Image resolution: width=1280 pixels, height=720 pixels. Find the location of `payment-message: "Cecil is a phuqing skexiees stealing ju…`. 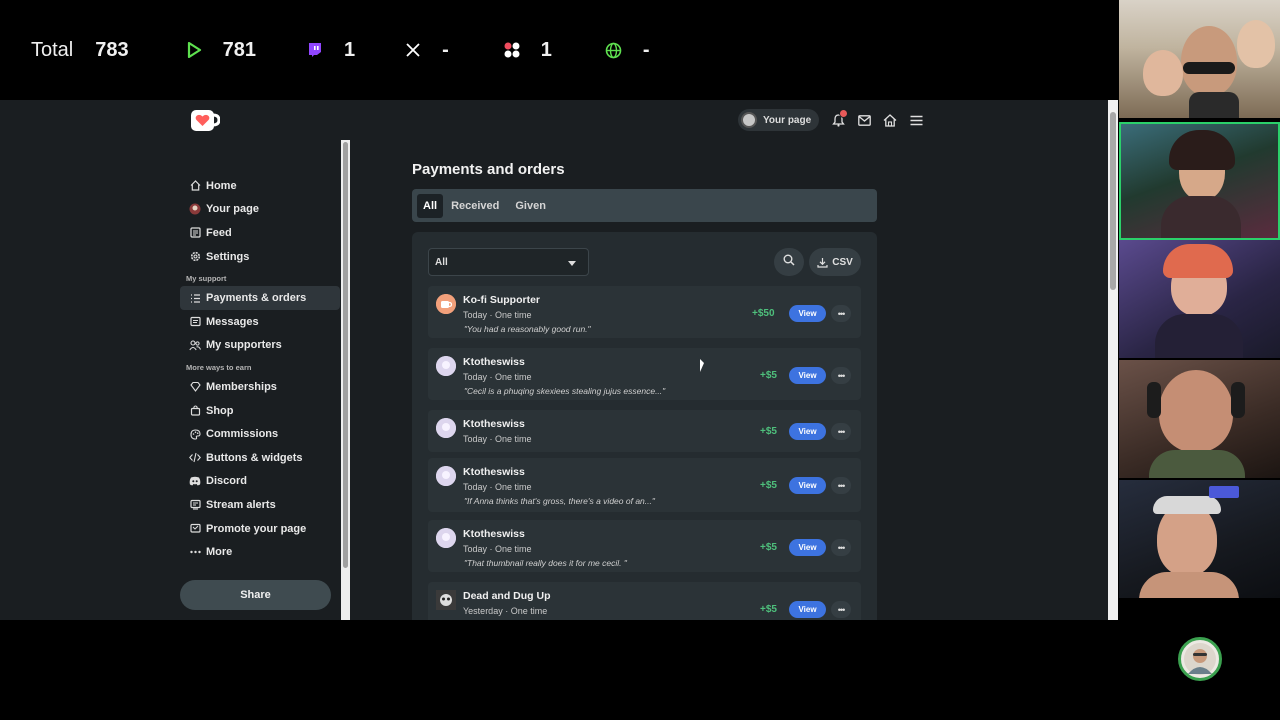

payment-message: "Cecil is a phuqing skexiees stealing ju… is located at coordinates (565, 391).